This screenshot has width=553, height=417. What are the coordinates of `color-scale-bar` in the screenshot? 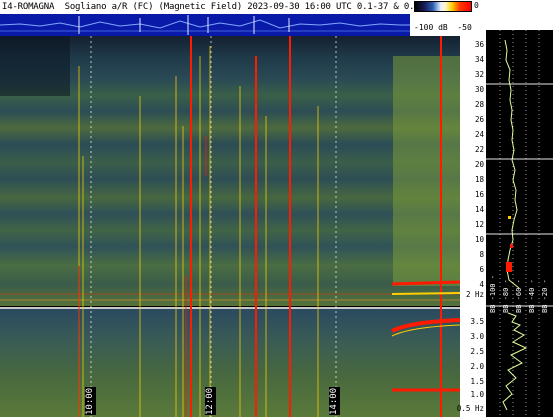 It's located at (443, 6).